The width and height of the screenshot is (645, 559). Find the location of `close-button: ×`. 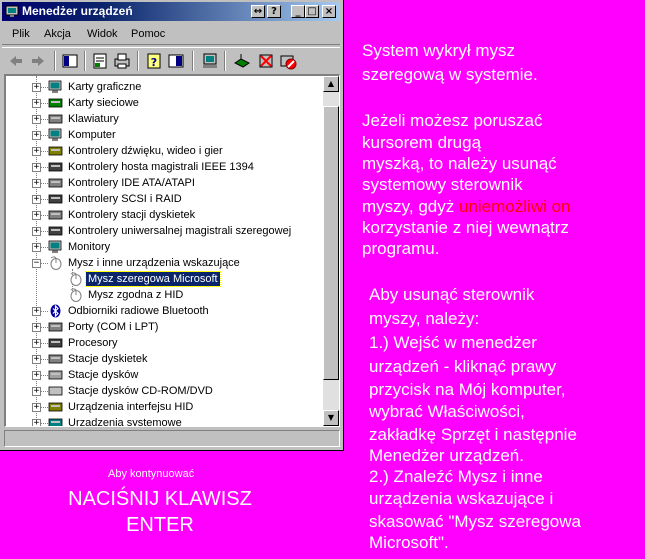

close-button: × is located at coordinates (329, 11).